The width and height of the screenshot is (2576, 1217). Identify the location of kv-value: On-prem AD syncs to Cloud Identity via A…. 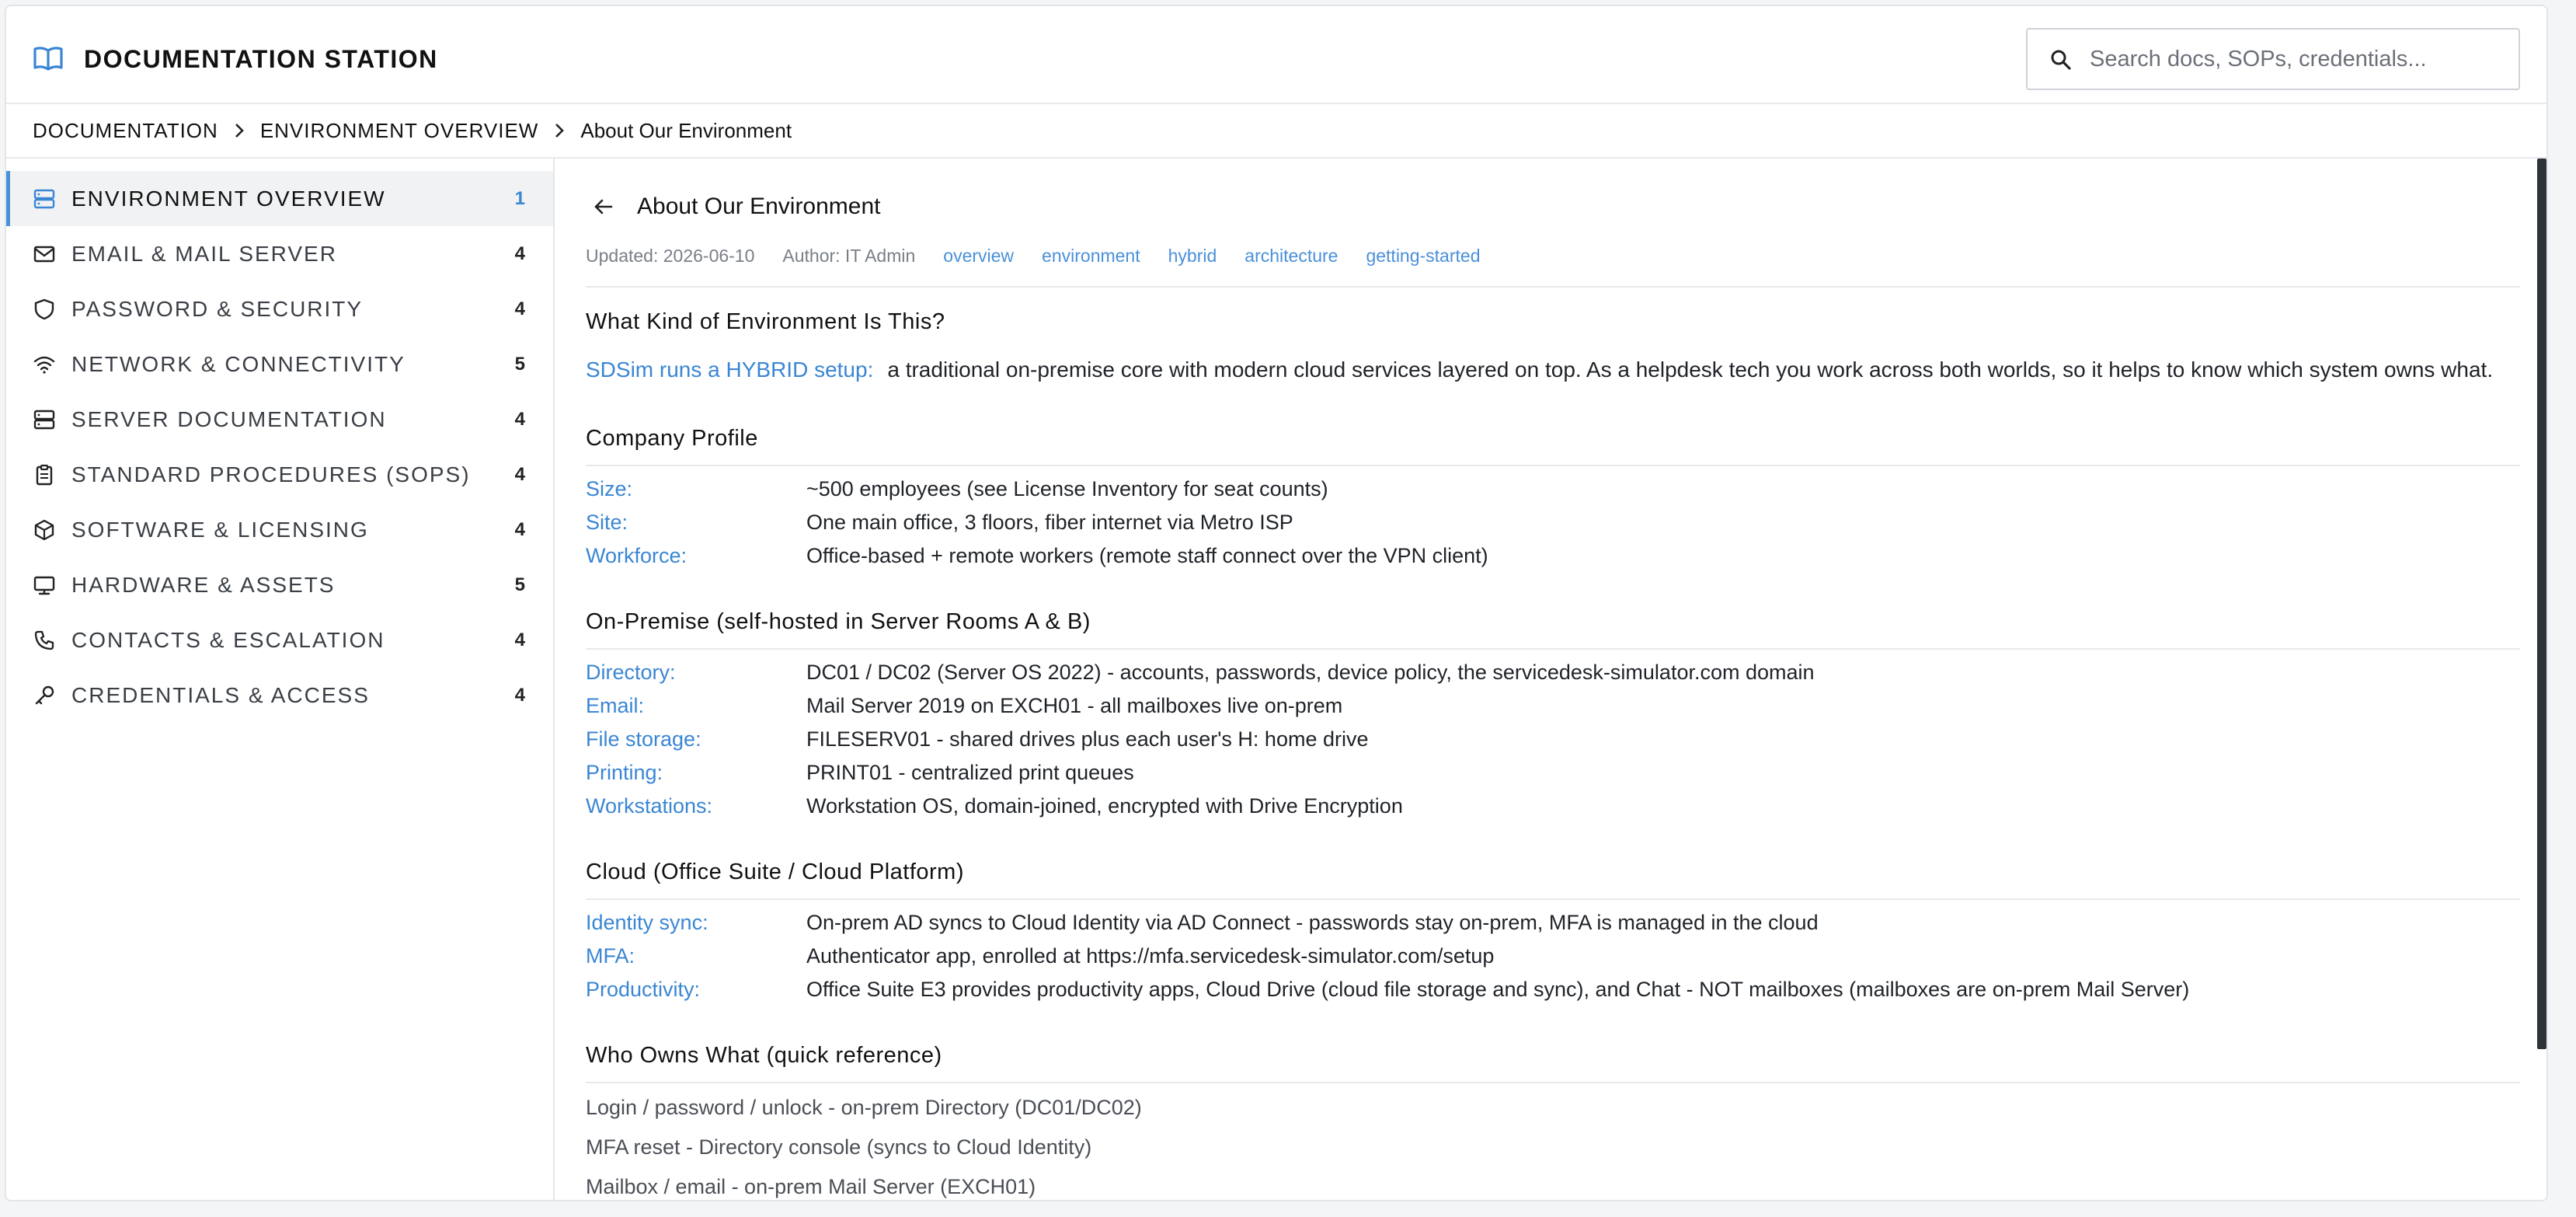
(1312, 923).